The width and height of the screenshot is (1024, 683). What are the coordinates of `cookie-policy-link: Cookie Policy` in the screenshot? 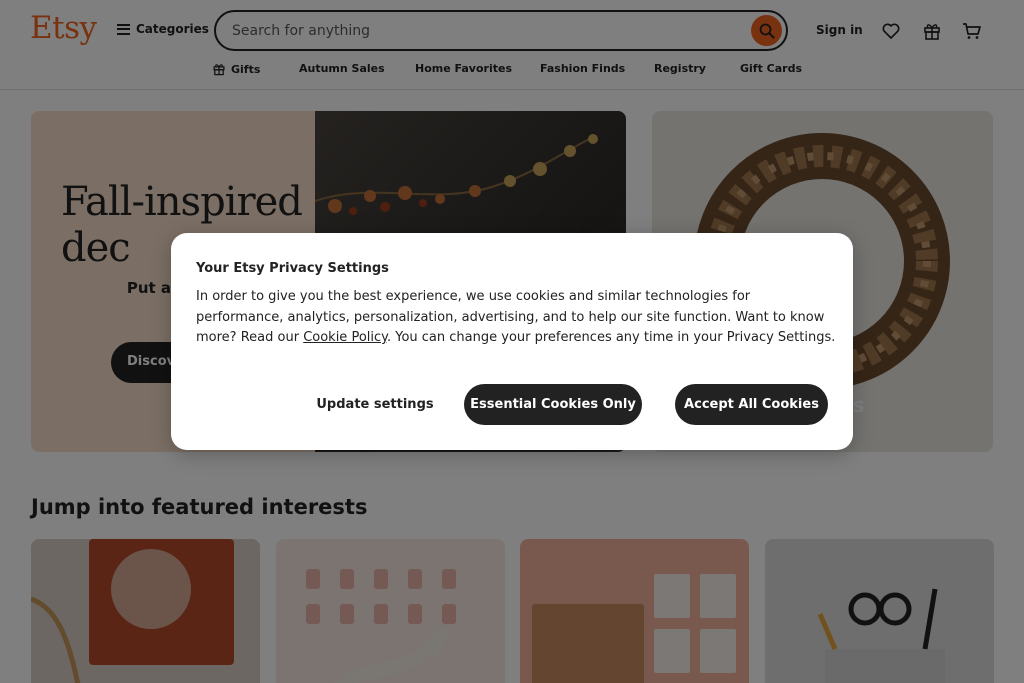 It's located at (345, 337).